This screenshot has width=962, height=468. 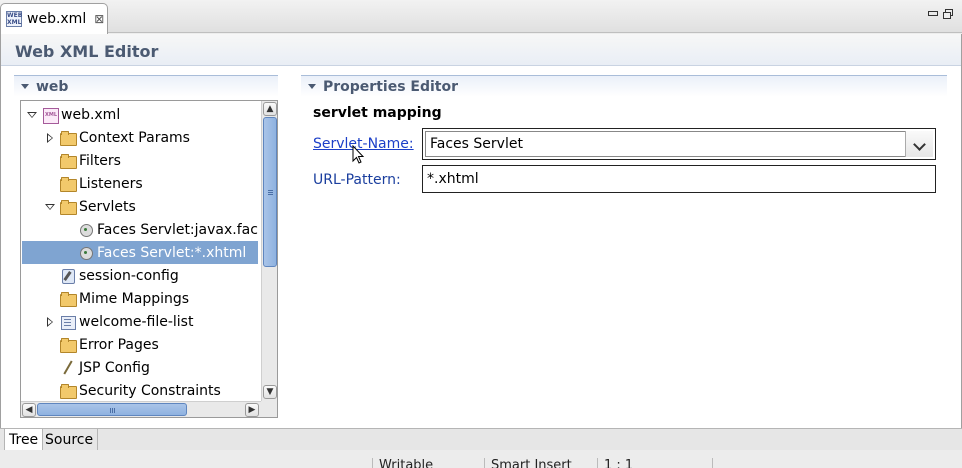 What do you see at coordinates (68, 276) in the screenshot?
I see `config-icon` at bounding box center [68, 276].